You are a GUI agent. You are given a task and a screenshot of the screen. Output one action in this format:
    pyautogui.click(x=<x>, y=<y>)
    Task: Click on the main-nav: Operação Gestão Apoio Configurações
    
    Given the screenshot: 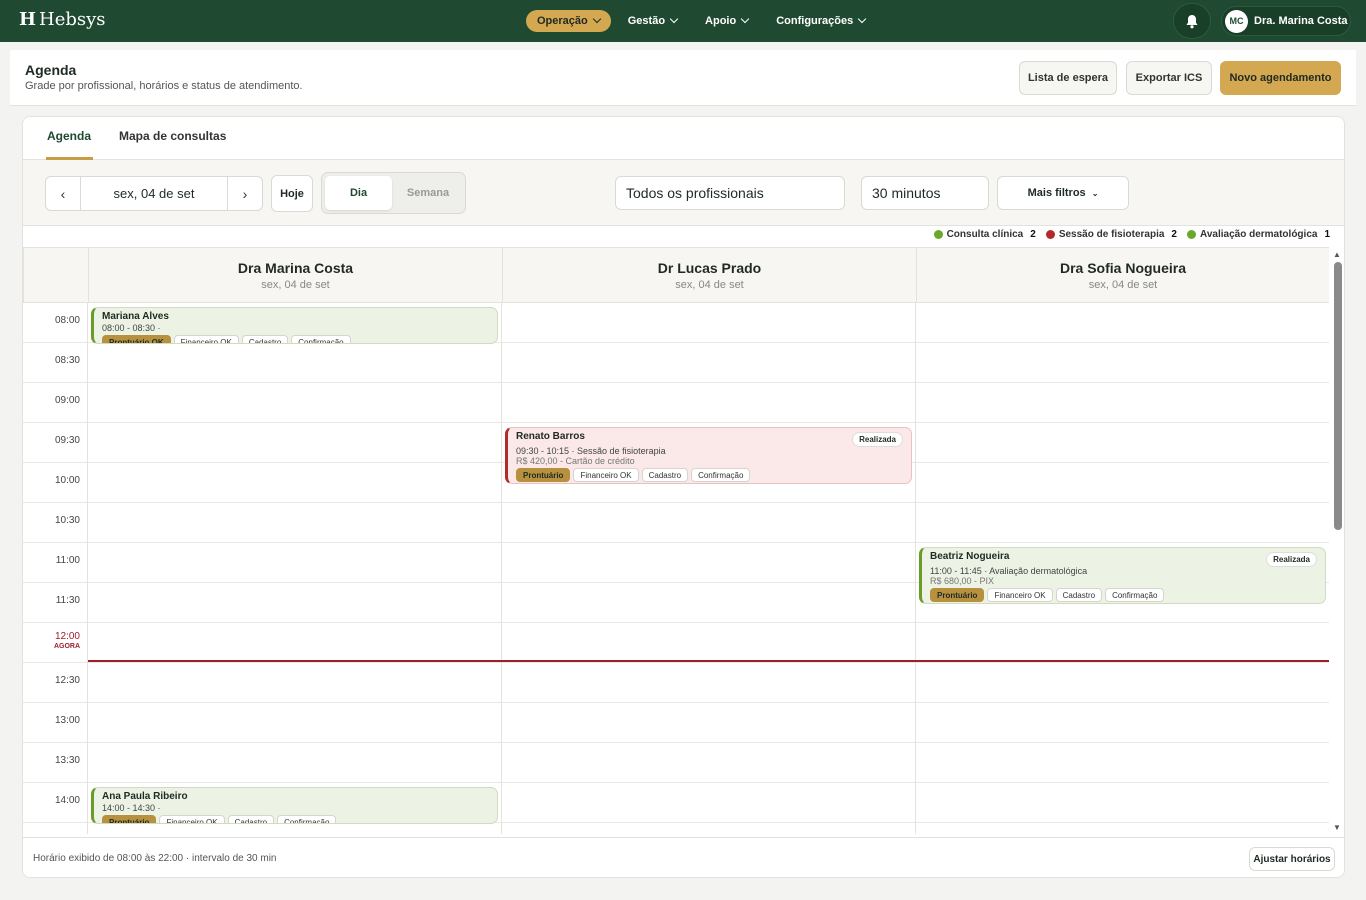 What is the action you would take?
    pyautogui.click(x=701, y=21)
    